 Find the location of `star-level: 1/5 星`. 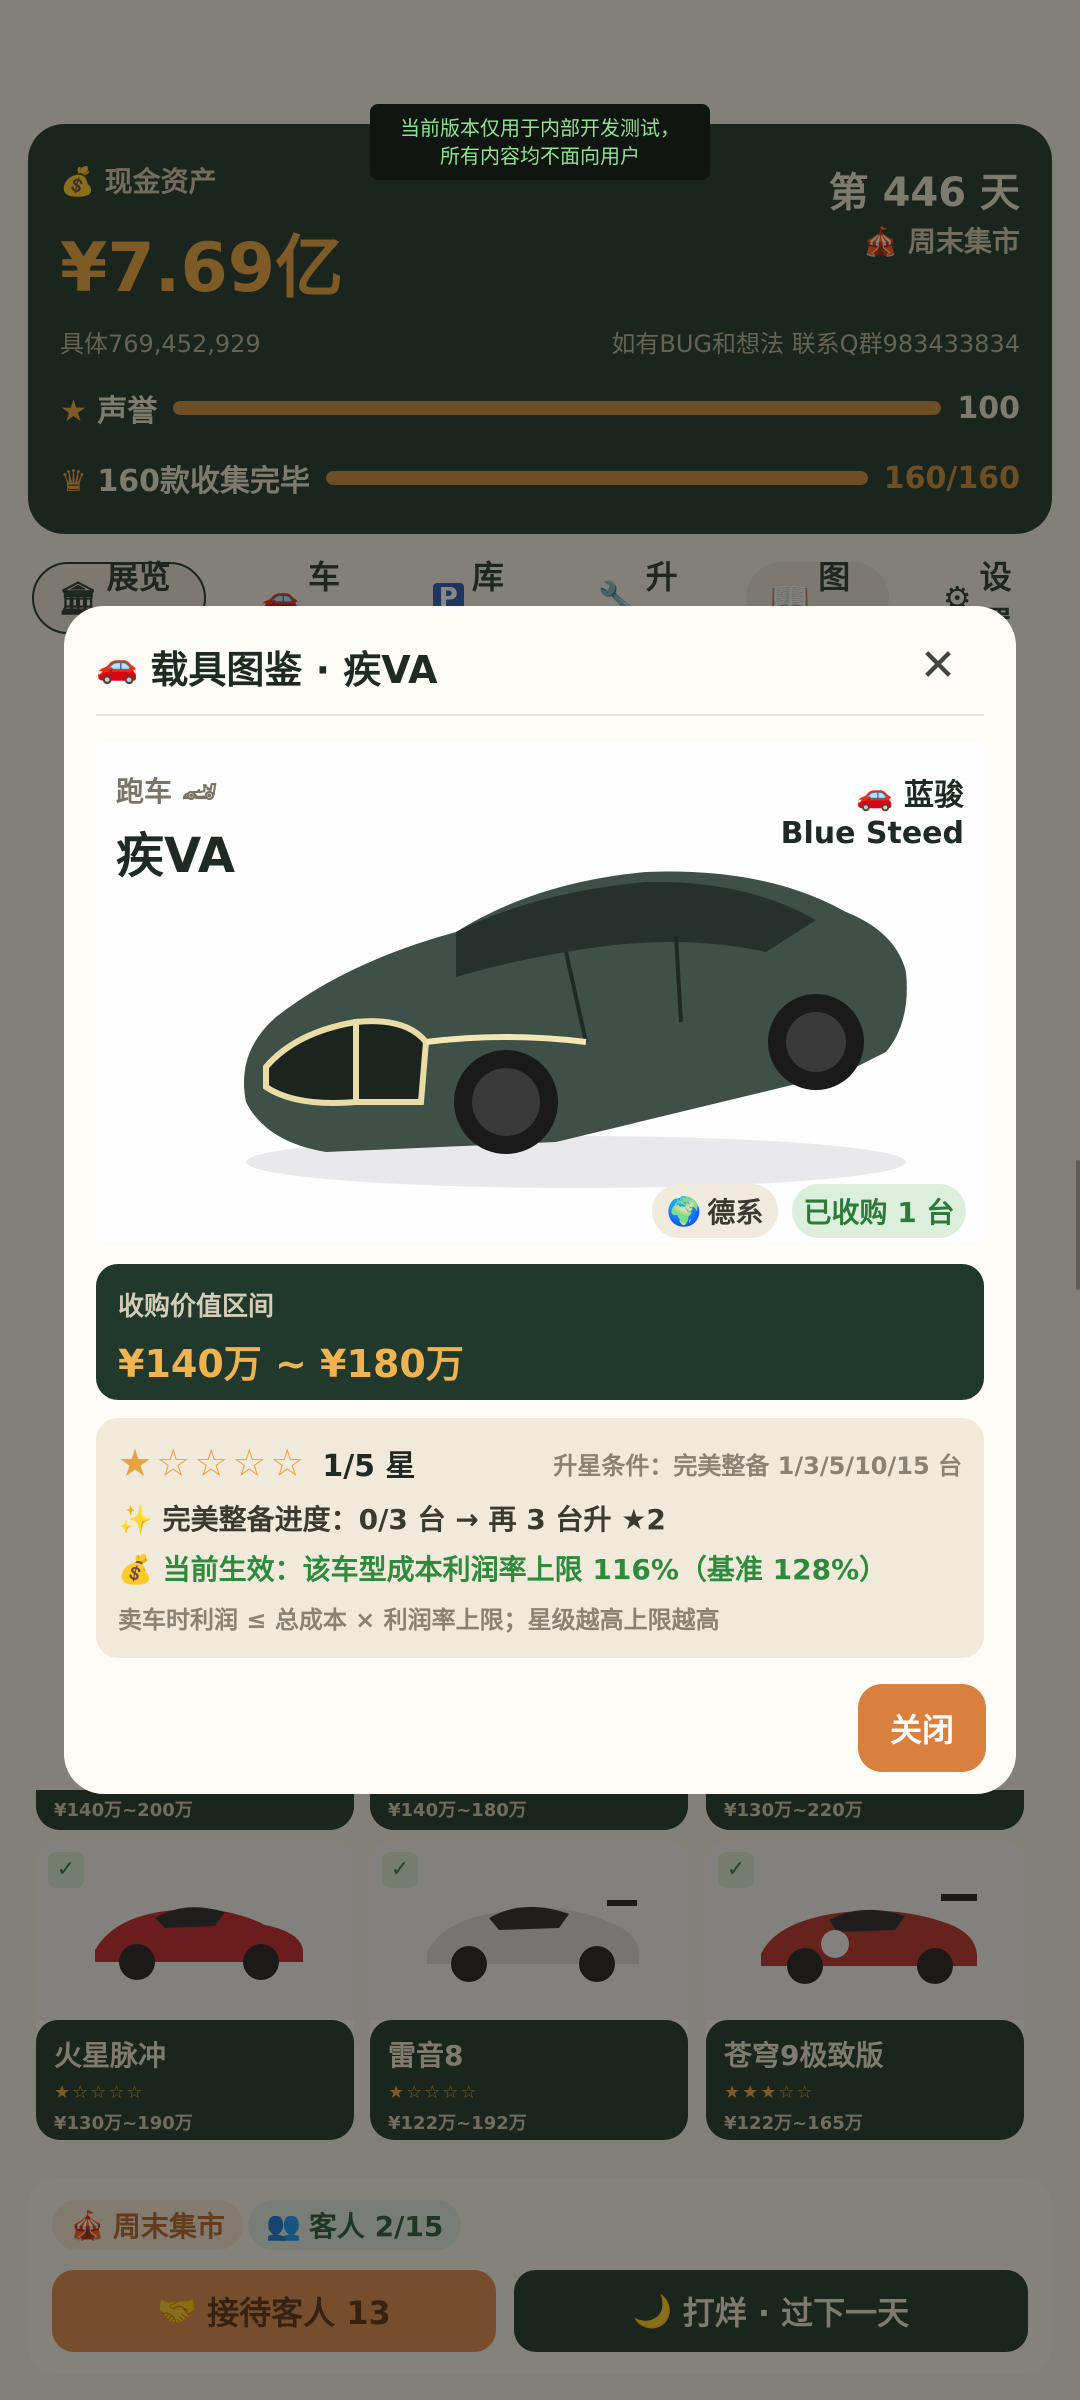

star-level: 1/5 星 is located at coordinates (369, 1466).